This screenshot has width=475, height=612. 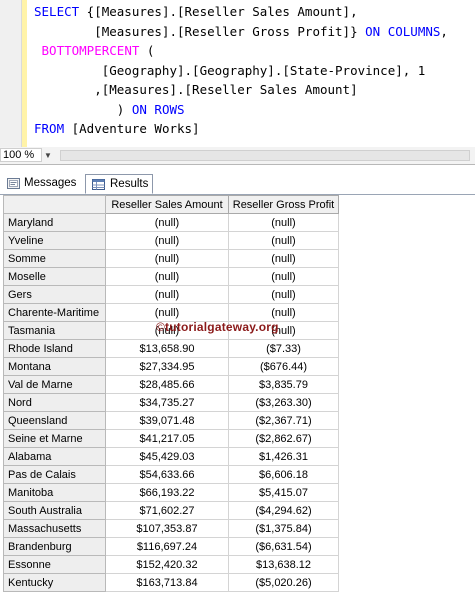 What do you see at coordinates (217, 327) in the screenshot?
I see `watermark: ©tutorialgateway.org` at bounding box center [217, 327].